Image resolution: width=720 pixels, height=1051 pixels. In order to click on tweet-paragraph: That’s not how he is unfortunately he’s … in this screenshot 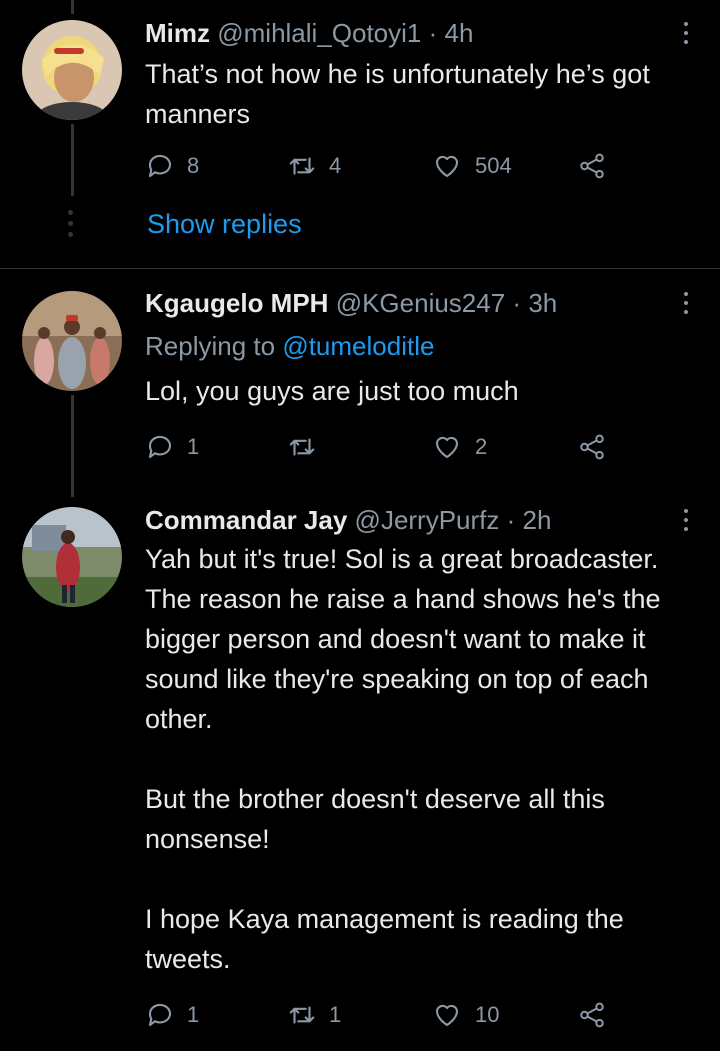, I will do `click(397, 94)`.